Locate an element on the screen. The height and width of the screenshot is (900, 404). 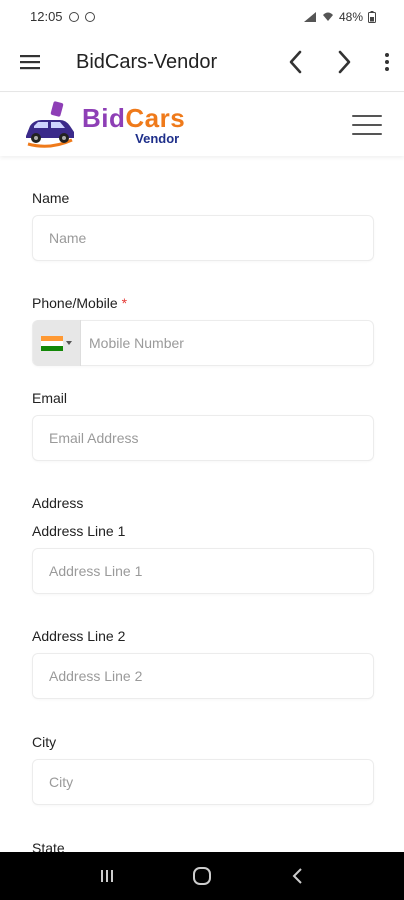
more-options-button is located at coordinates (387, 62).